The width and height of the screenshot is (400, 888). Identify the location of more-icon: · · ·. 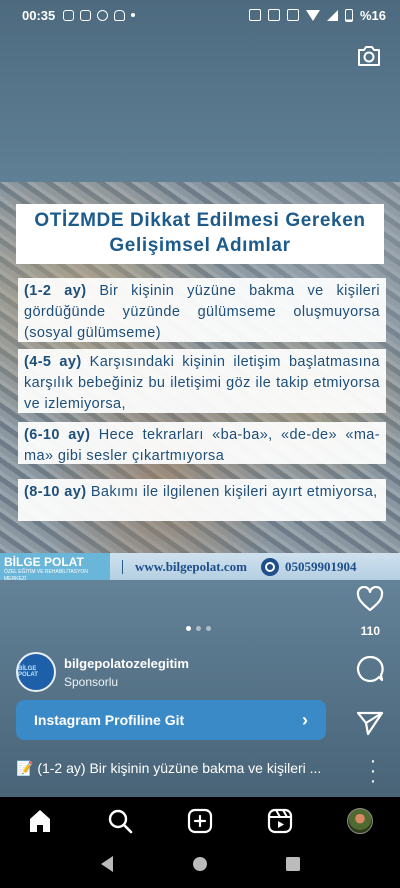
(373, 771).